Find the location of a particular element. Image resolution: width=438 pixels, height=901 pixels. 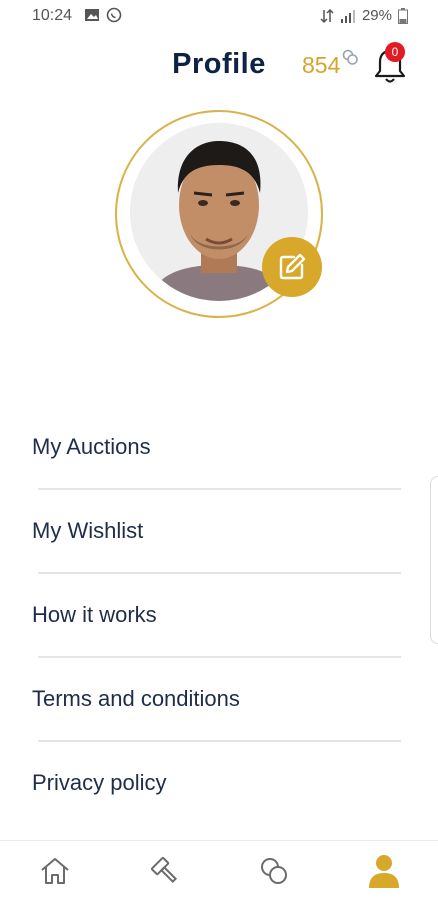

profile-icon is located at coordinates (384, 871).